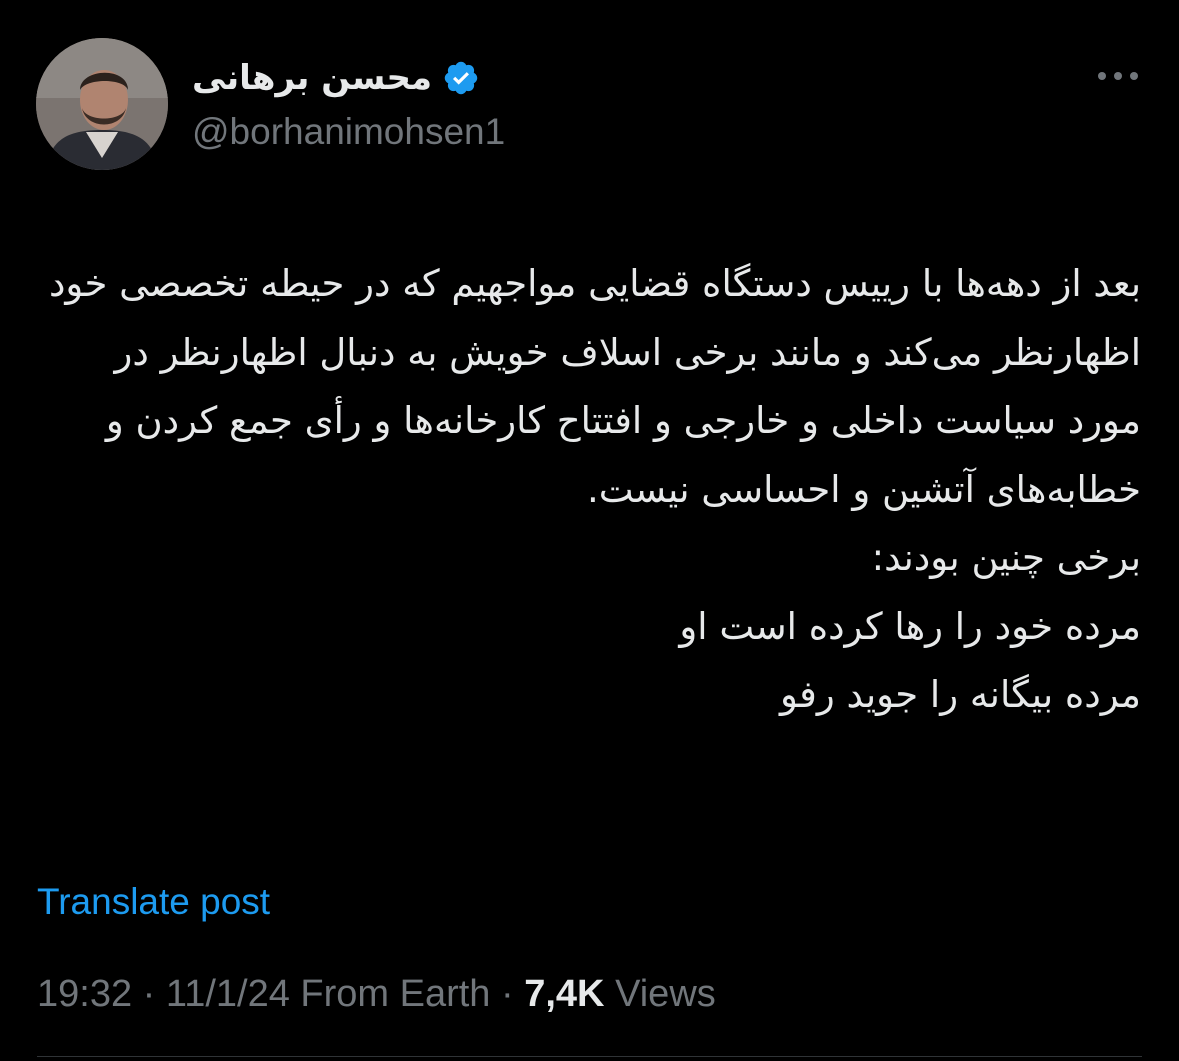  What do you see at coordinates (84, 994) in the screenshot?
I see `tweet-time: 19:32` at bounding box center [84, 994].